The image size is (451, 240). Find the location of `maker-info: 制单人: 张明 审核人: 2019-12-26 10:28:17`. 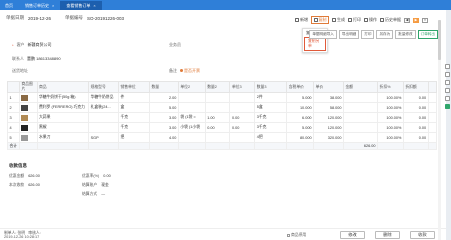

maker-info: 制单人: 张明 审核人: 2019-12-26 10:28:17 is located at coordinates (22, 235).